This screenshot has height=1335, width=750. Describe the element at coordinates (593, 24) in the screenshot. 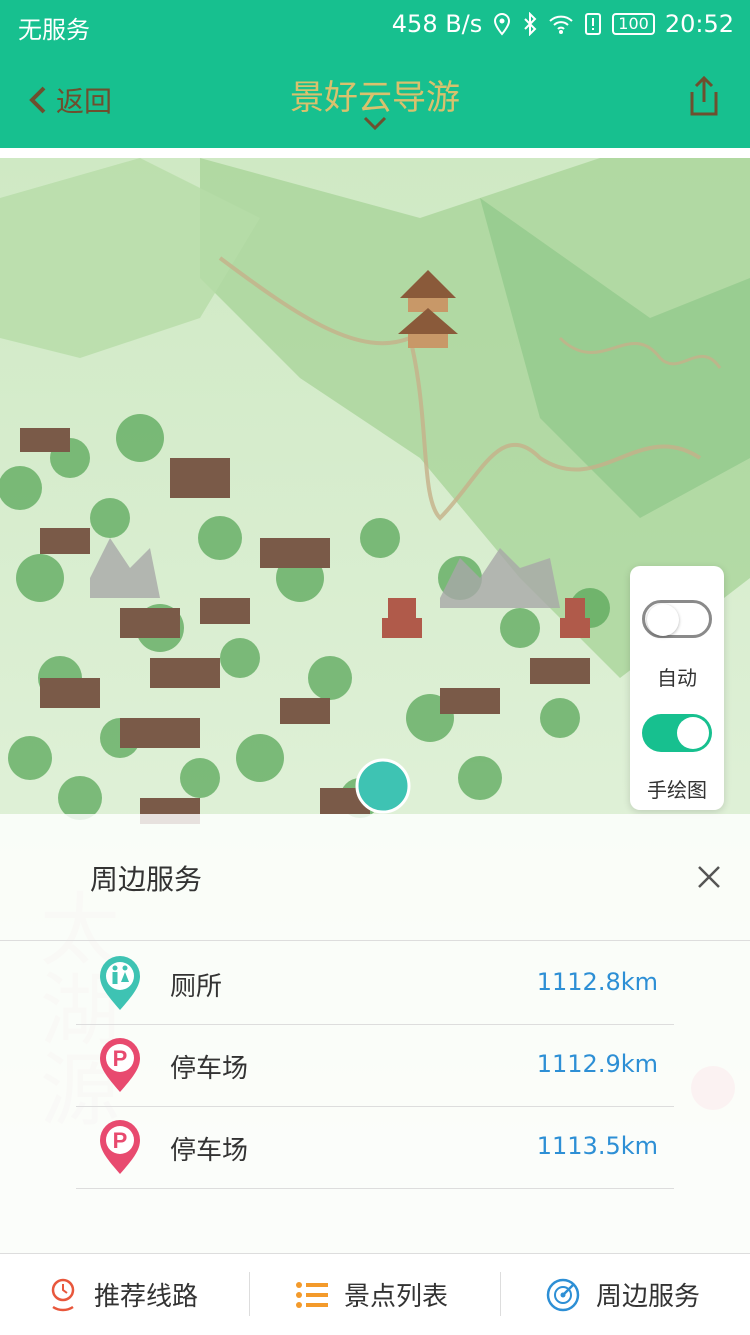

I see `sim-alert-icon` at that location.